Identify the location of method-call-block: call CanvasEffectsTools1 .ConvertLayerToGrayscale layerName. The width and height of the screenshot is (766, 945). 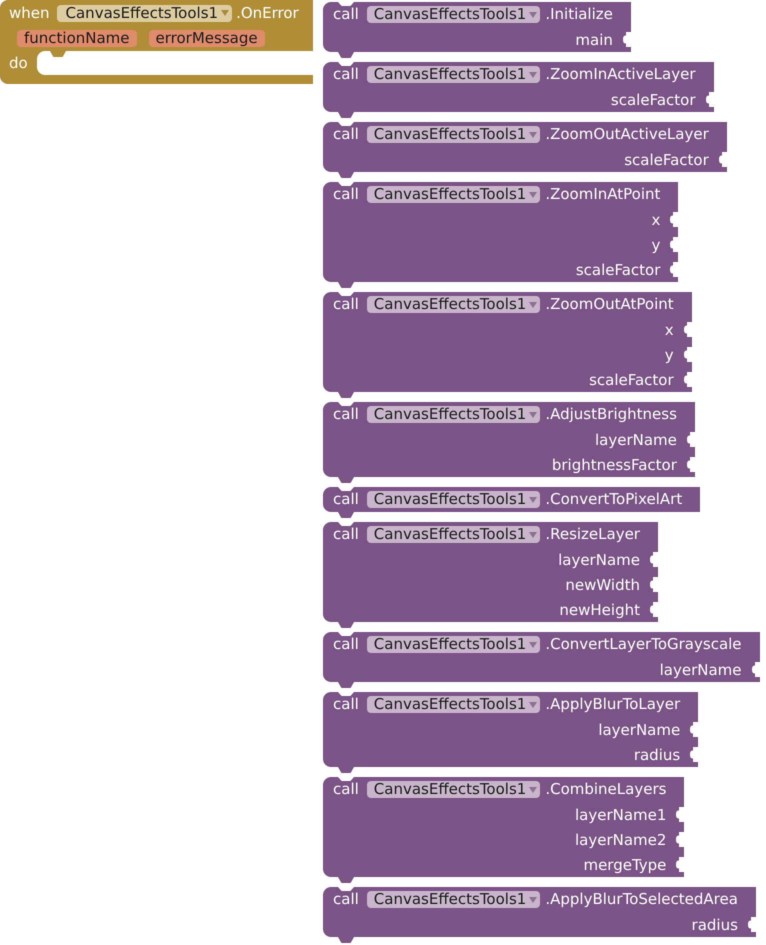
(541, 657).